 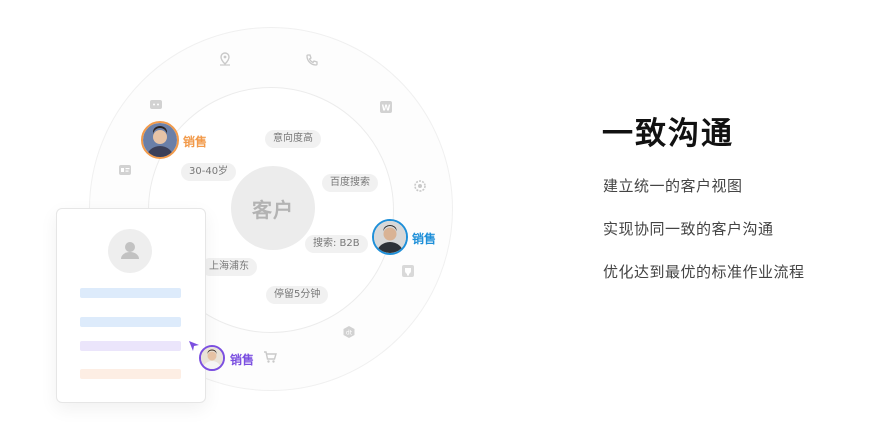 What do you see at coordinates (156, 105) in the screenshot?
I see `chat-icon` at bounding box center [156, 105].